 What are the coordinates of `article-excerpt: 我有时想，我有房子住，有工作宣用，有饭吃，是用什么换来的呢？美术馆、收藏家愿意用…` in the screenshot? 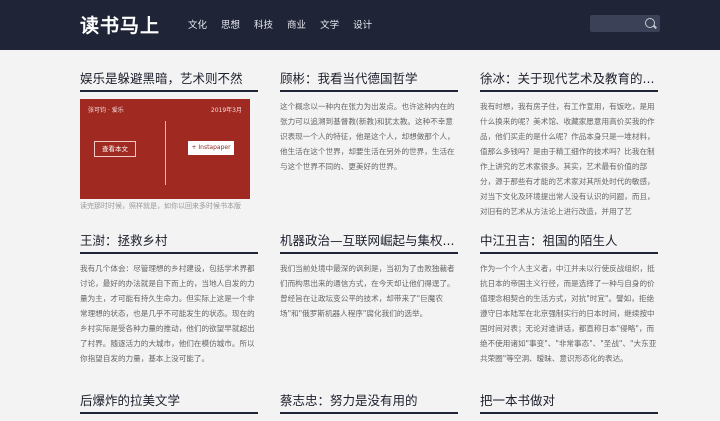 It's located at (567, 159).